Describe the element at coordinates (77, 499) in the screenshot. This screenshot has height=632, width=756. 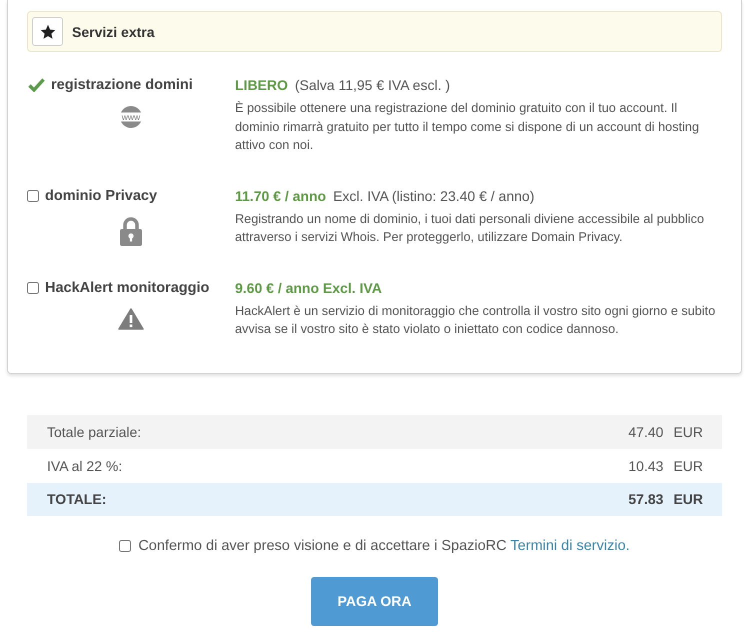
I see `total-label: TOTALE:` at that location.